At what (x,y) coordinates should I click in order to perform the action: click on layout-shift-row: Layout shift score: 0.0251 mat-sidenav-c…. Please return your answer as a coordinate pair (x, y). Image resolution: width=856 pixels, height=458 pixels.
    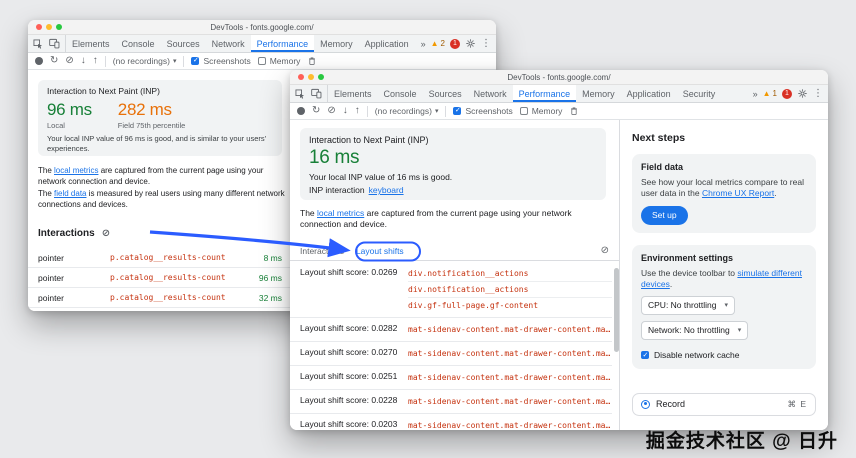
    Looking at the image, I should click on (451, 378).